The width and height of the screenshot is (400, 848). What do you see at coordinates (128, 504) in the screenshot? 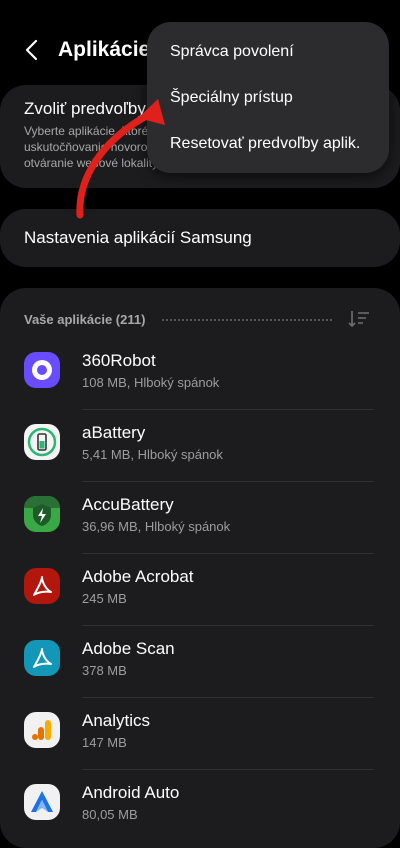
I see `app-name: AccuBattery` at bounding box center [128, 504].